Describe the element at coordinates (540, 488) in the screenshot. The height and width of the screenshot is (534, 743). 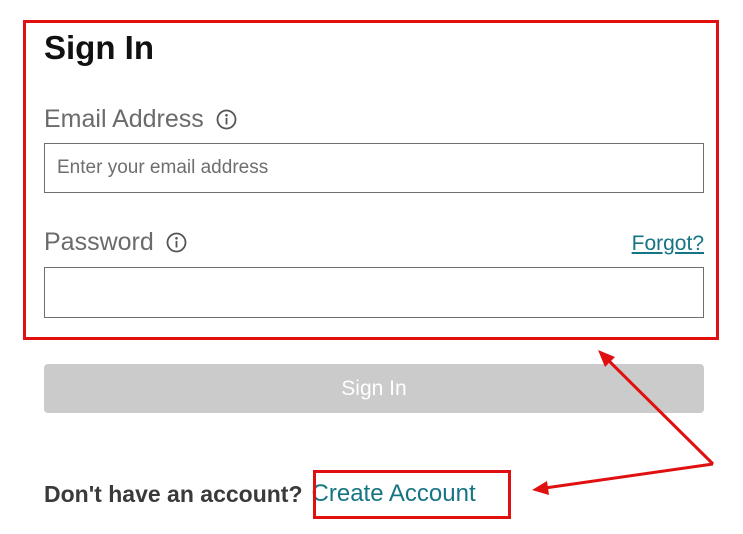
I see `arrow-to-create-head` at that location.